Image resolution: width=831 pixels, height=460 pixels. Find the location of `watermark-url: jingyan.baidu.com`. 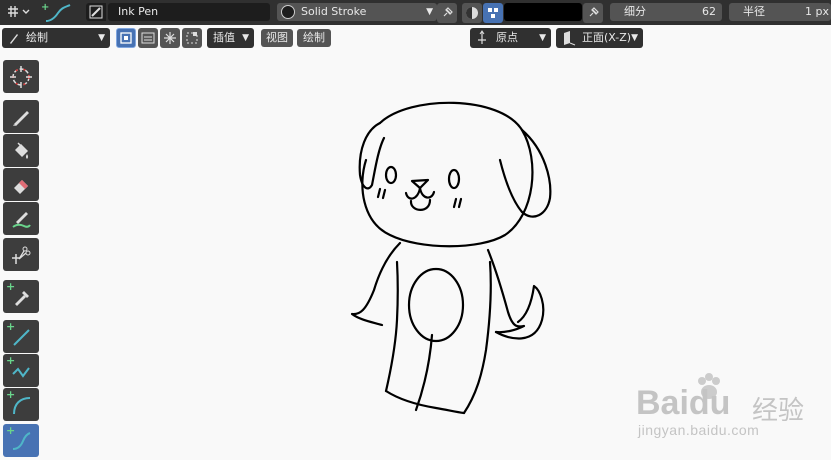

watermark-url: jingyan.baidu.com is located at coordinates (699, 430).